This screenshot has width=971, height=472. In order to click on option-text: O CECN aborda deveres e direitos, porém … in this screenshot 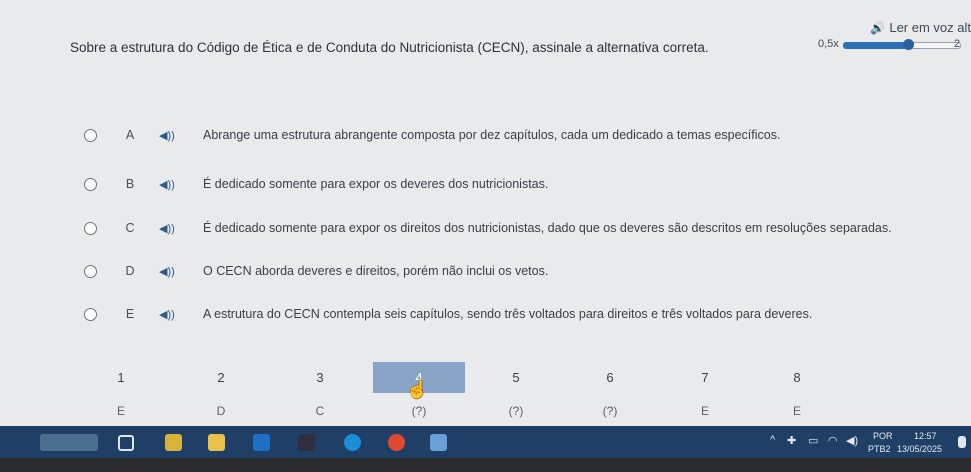, I will do `click(376, 271)`.